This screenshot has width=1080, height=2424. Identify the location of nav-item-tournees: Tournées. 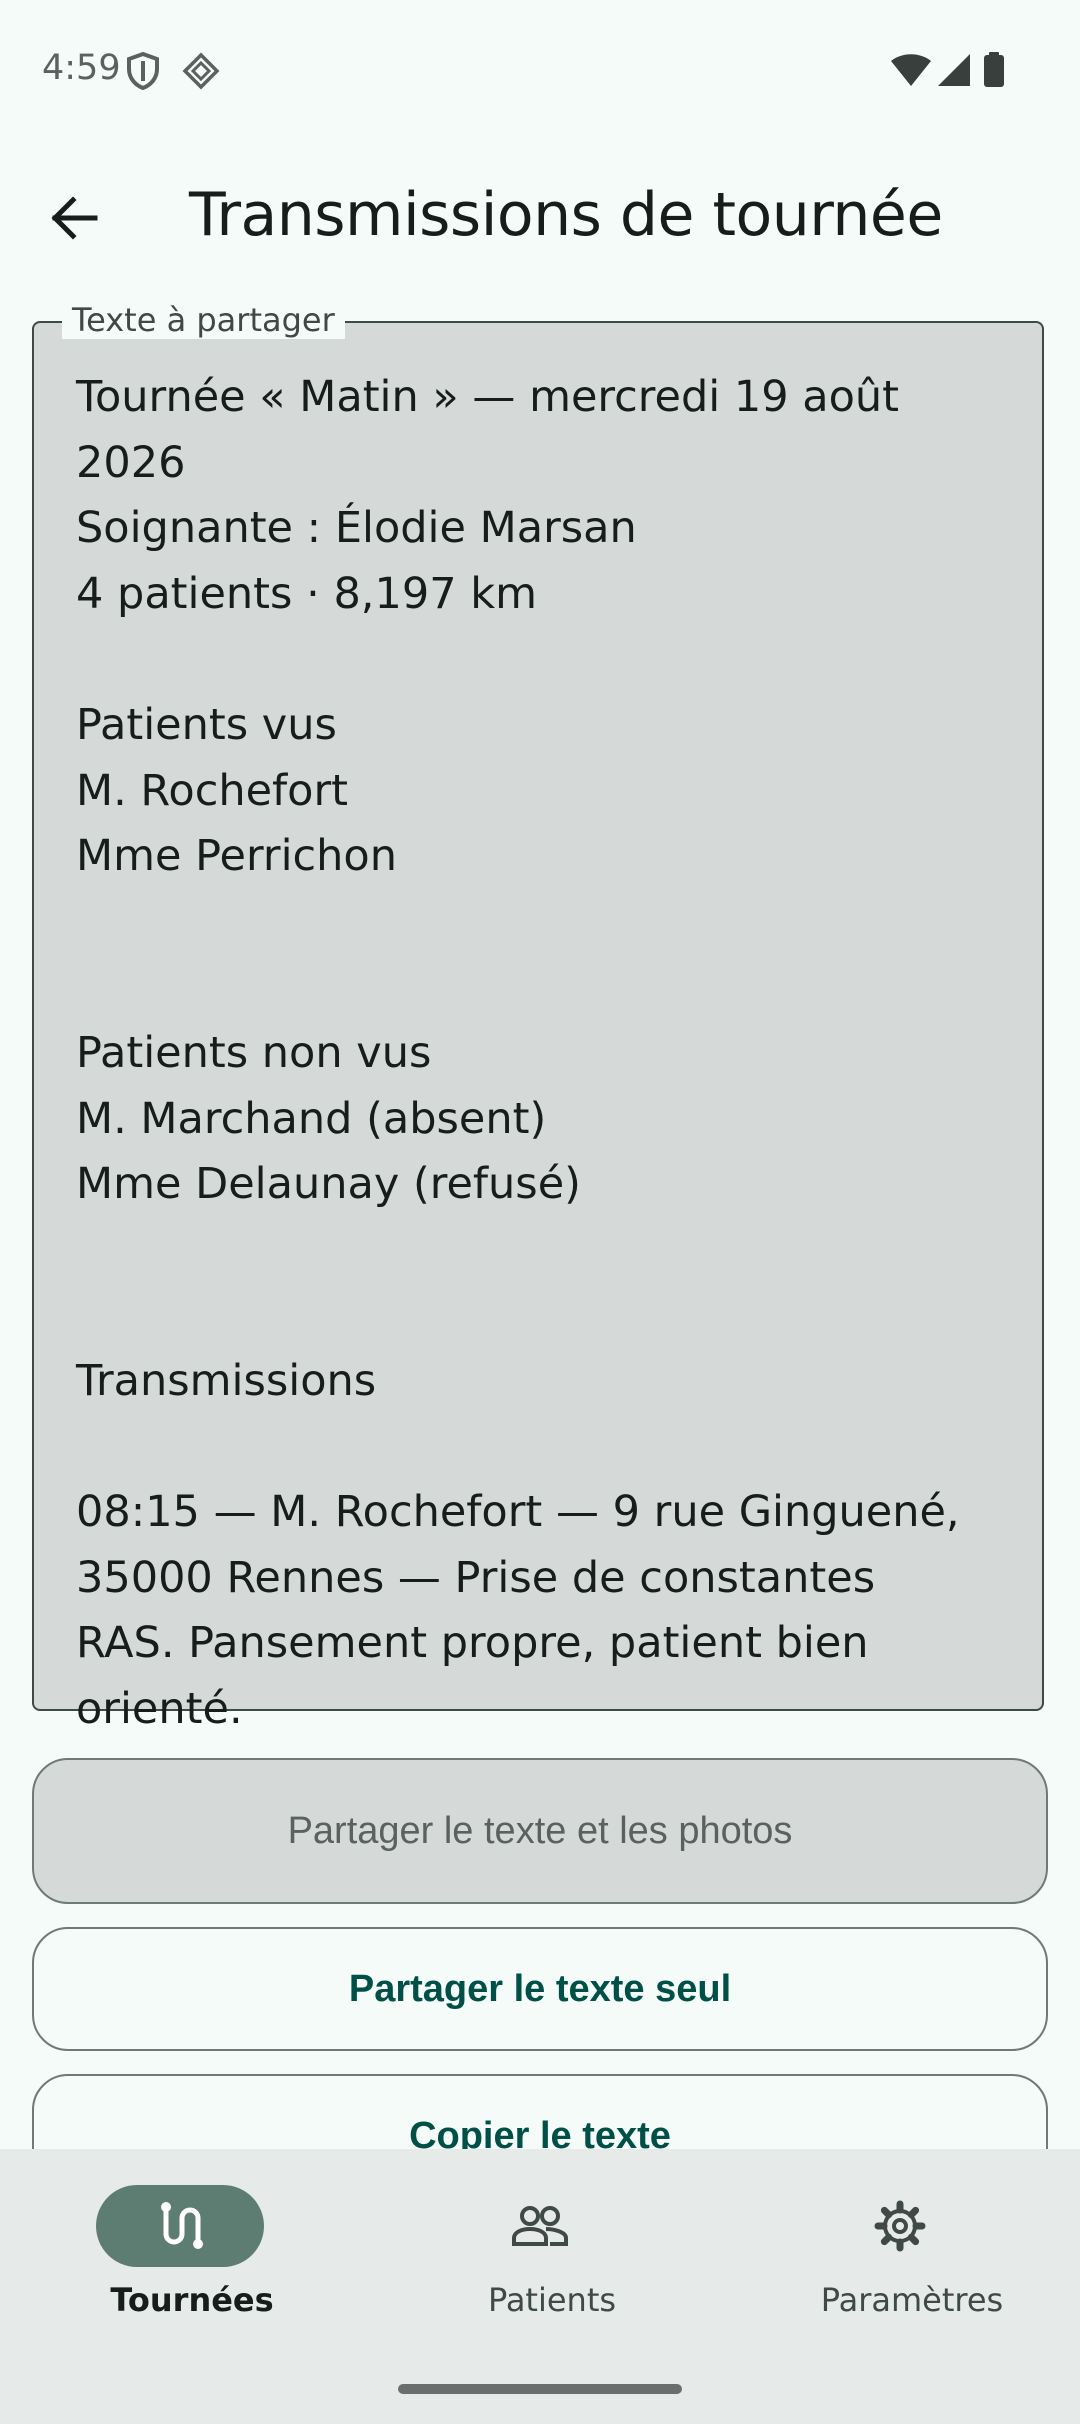
(192, 2265).